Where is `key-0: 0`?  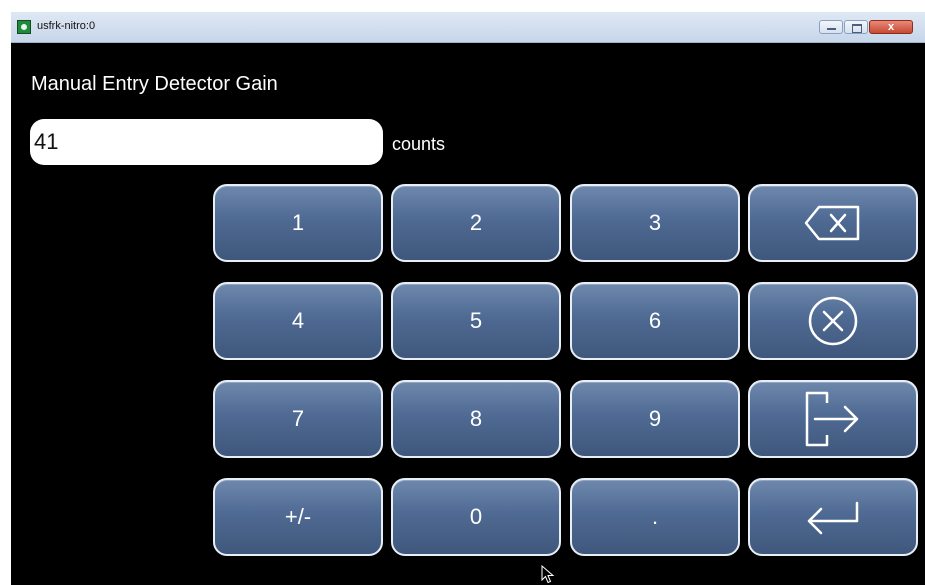
key-0: 0 is located at coordinates (476, 517).